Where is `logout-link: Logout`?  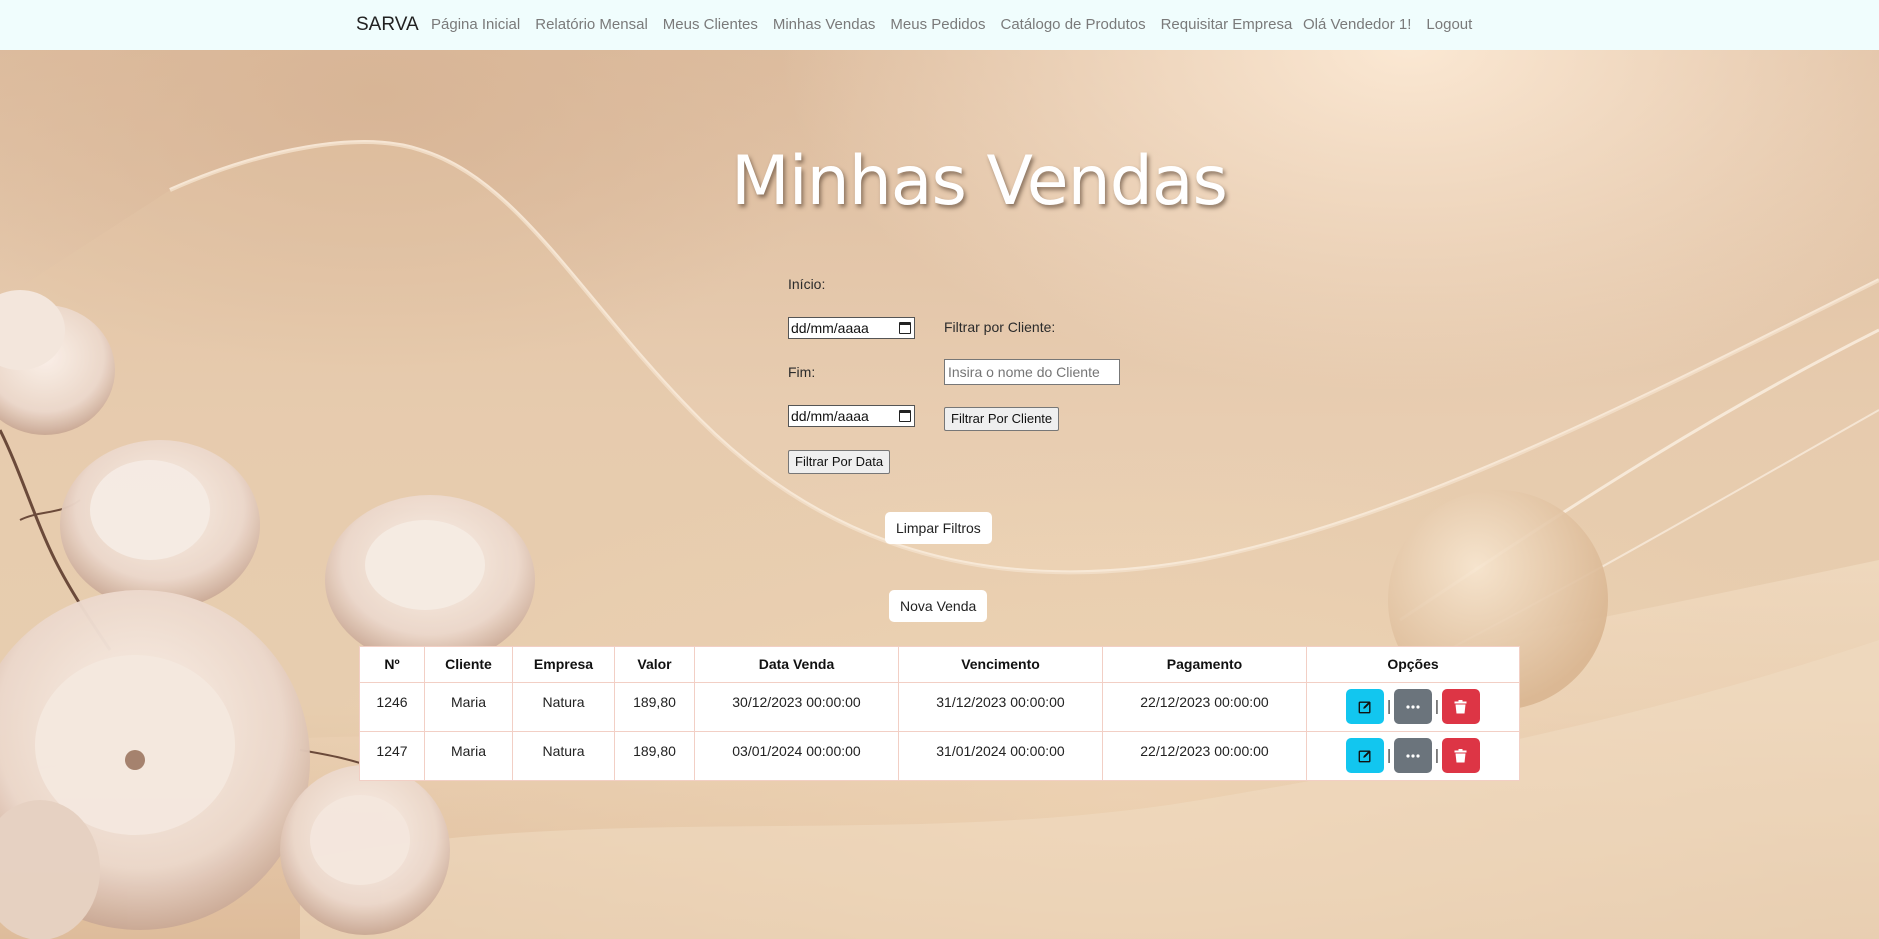 logout-link: Logout is located at coordinates (1449, 24).